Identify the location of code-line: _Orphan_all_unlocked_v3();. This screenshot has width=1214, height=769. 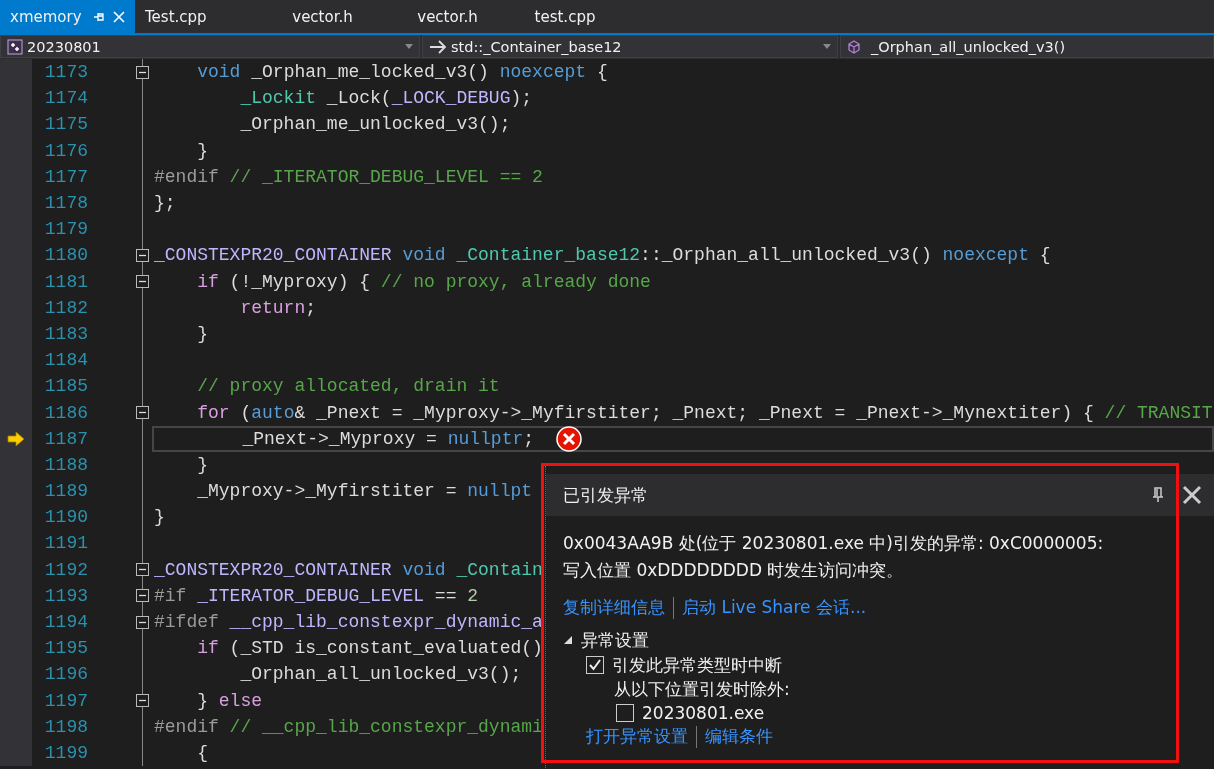
(380, 674).